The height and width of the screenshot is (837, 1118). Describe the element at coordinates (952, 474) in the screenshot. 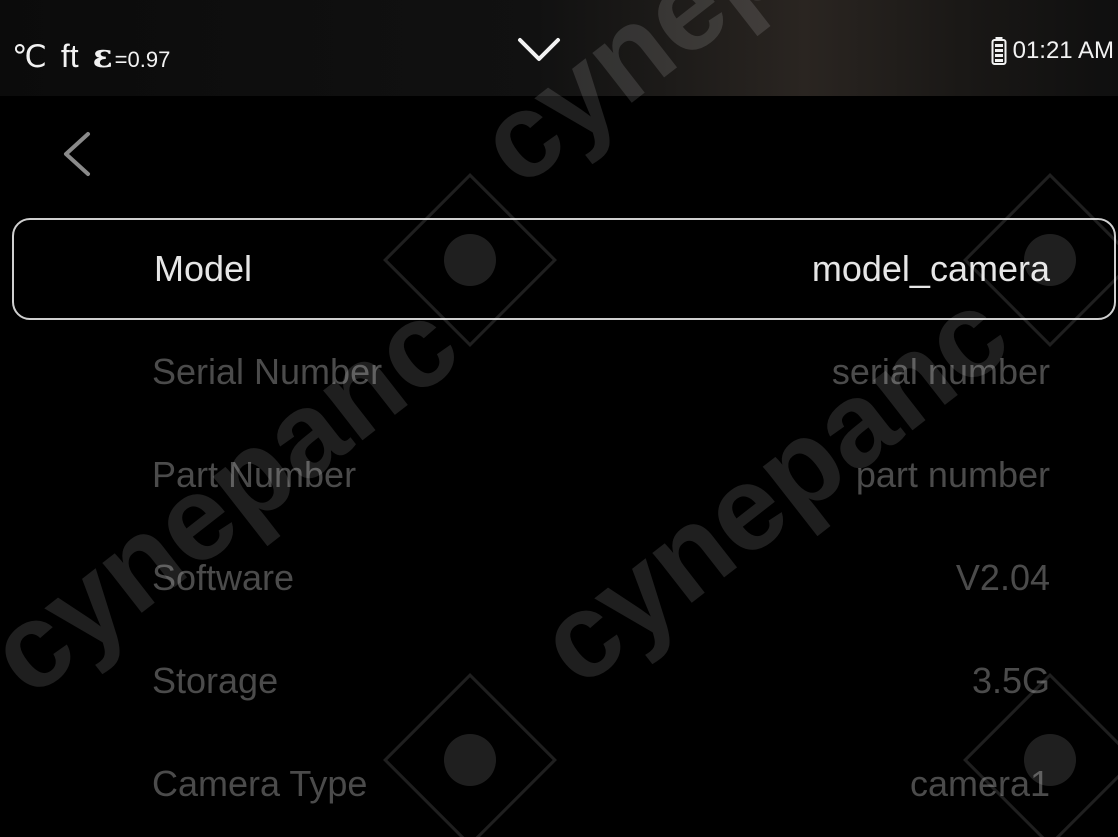

I see `row-value: part number` at that location.